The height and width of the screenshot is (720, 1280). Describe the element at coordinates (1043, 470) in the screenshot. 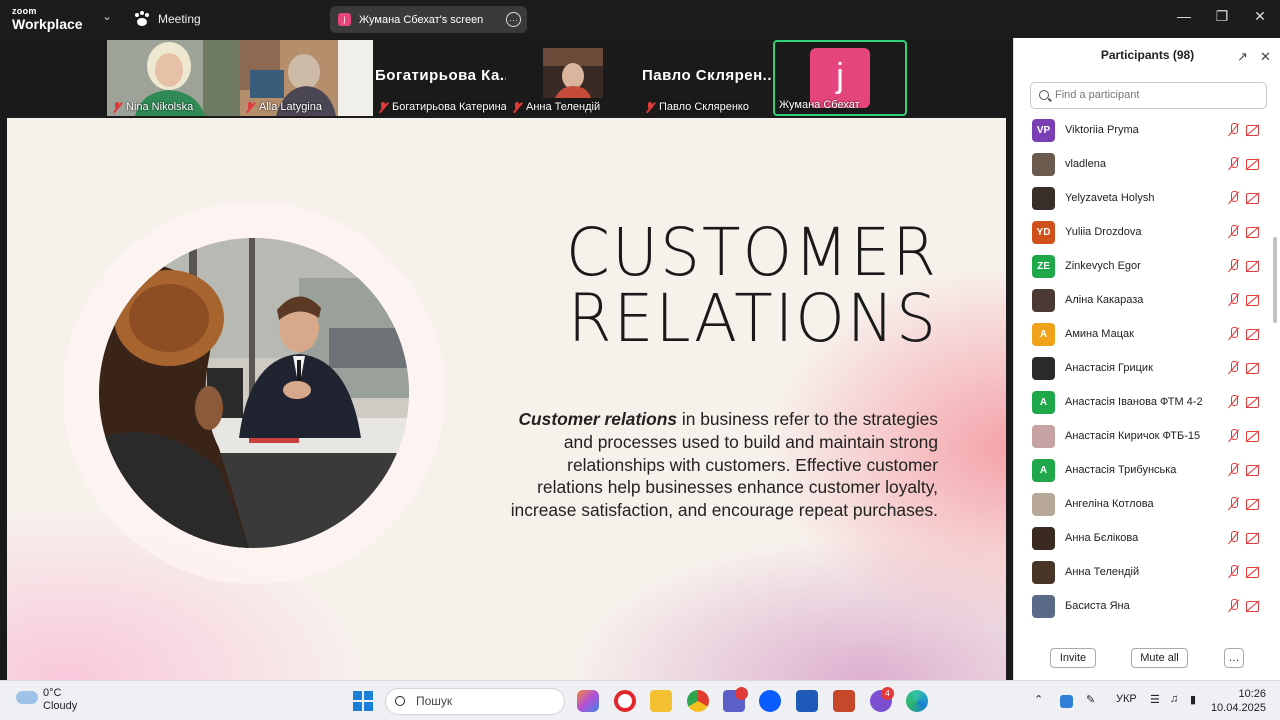

I see `participant-avatar: A` at that location.